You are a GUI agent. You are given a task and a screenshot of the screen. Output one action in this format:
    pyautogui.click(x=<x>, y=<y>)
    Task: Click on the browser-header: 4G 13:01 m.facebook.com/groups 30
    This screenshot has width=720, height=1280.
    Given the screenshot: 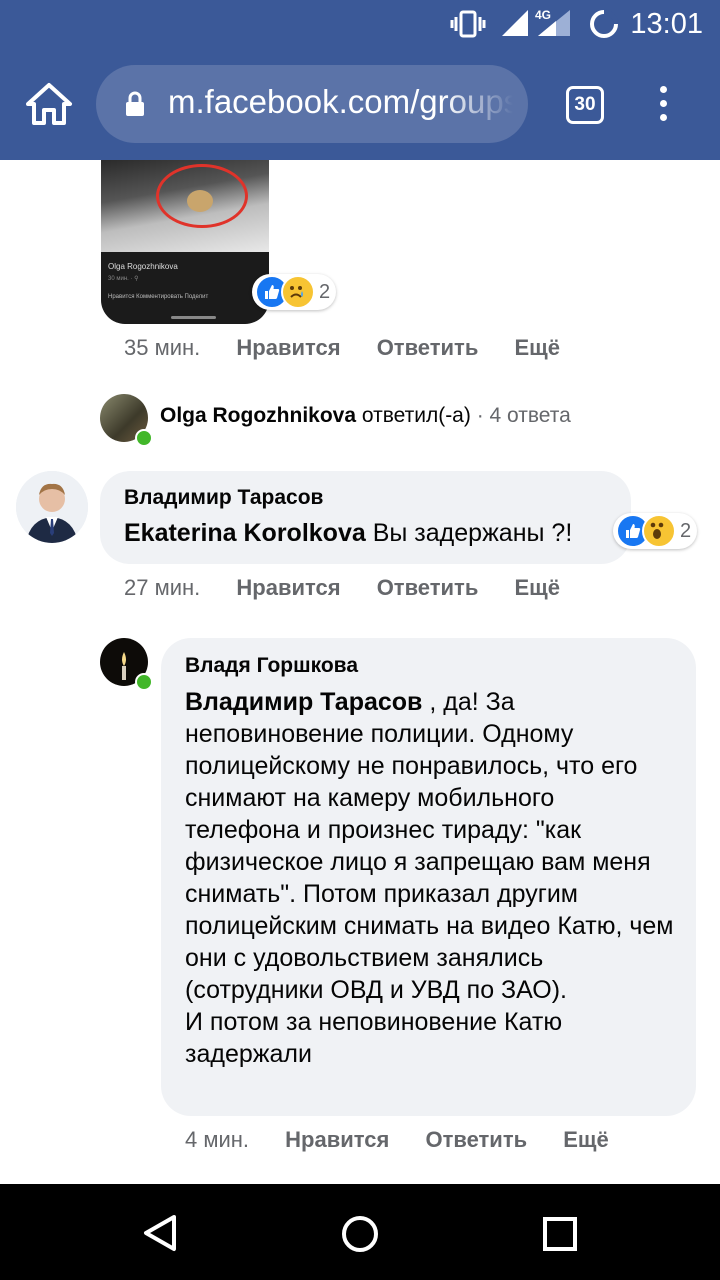 What is the action you would take?
    pyautogui.click(x=360, y=80)
    